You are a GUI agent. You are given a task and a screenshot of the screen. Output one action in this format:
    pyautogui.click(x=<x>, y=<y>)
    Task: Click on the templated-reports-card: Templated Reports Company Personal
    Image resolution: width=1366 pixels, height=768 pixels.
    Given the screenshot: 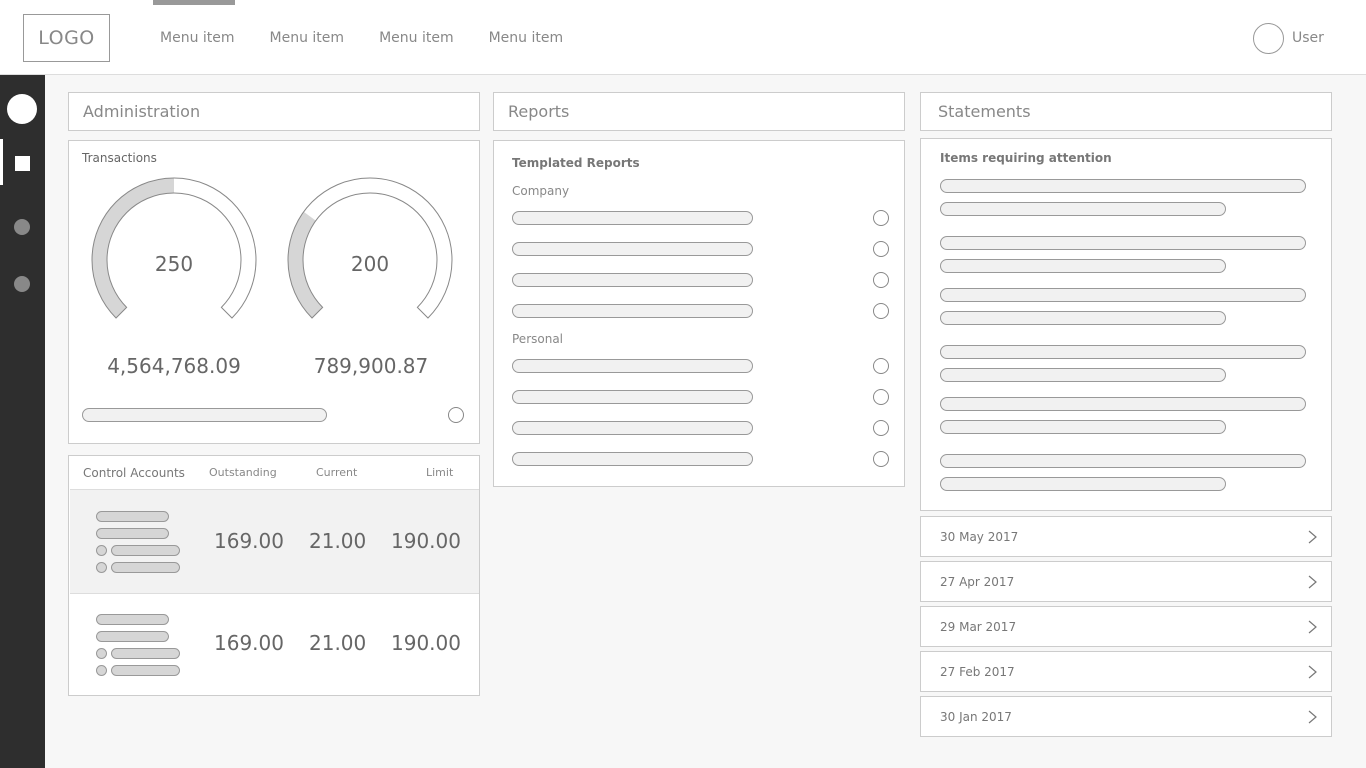 What is the action you would take?
    pyautogui.click(x=699, y=313)
    